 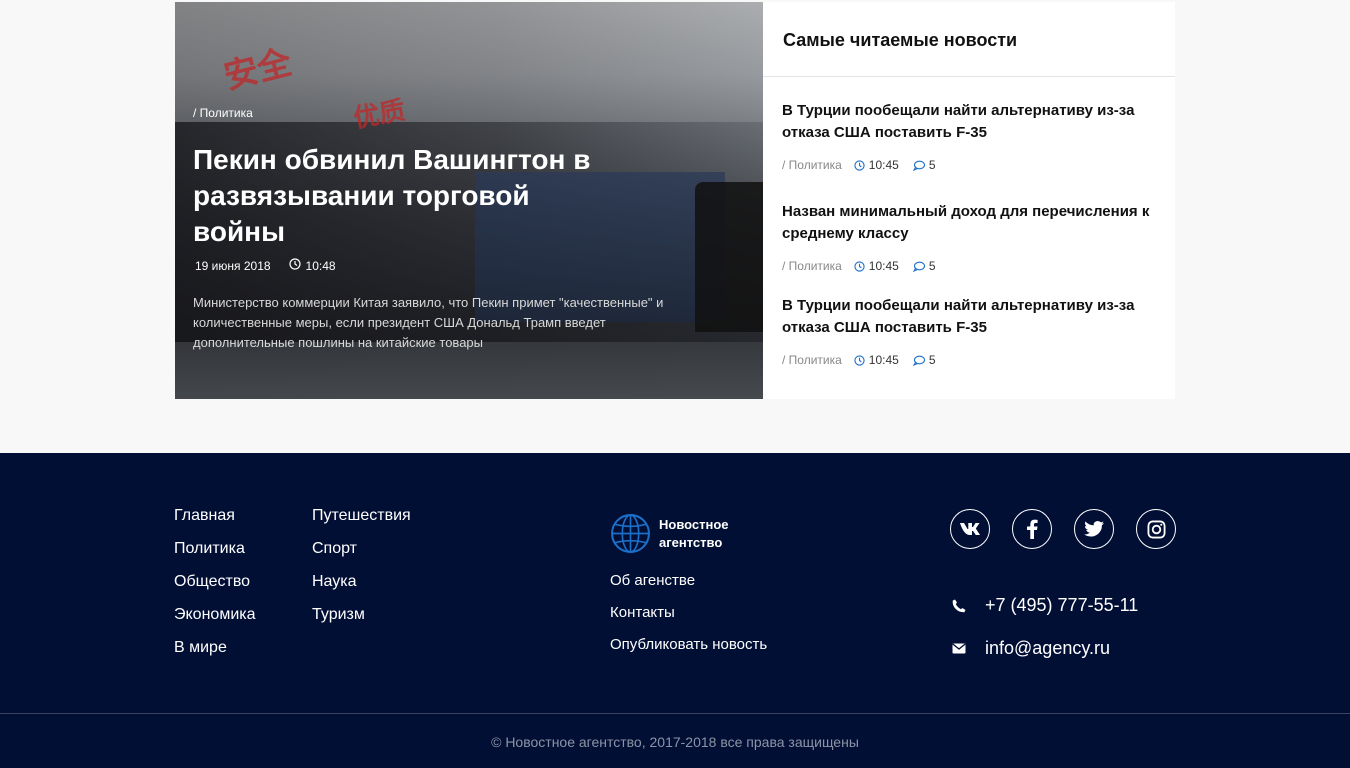 I want to click on footer-link-society: Общество, so click(x=215, y=587).